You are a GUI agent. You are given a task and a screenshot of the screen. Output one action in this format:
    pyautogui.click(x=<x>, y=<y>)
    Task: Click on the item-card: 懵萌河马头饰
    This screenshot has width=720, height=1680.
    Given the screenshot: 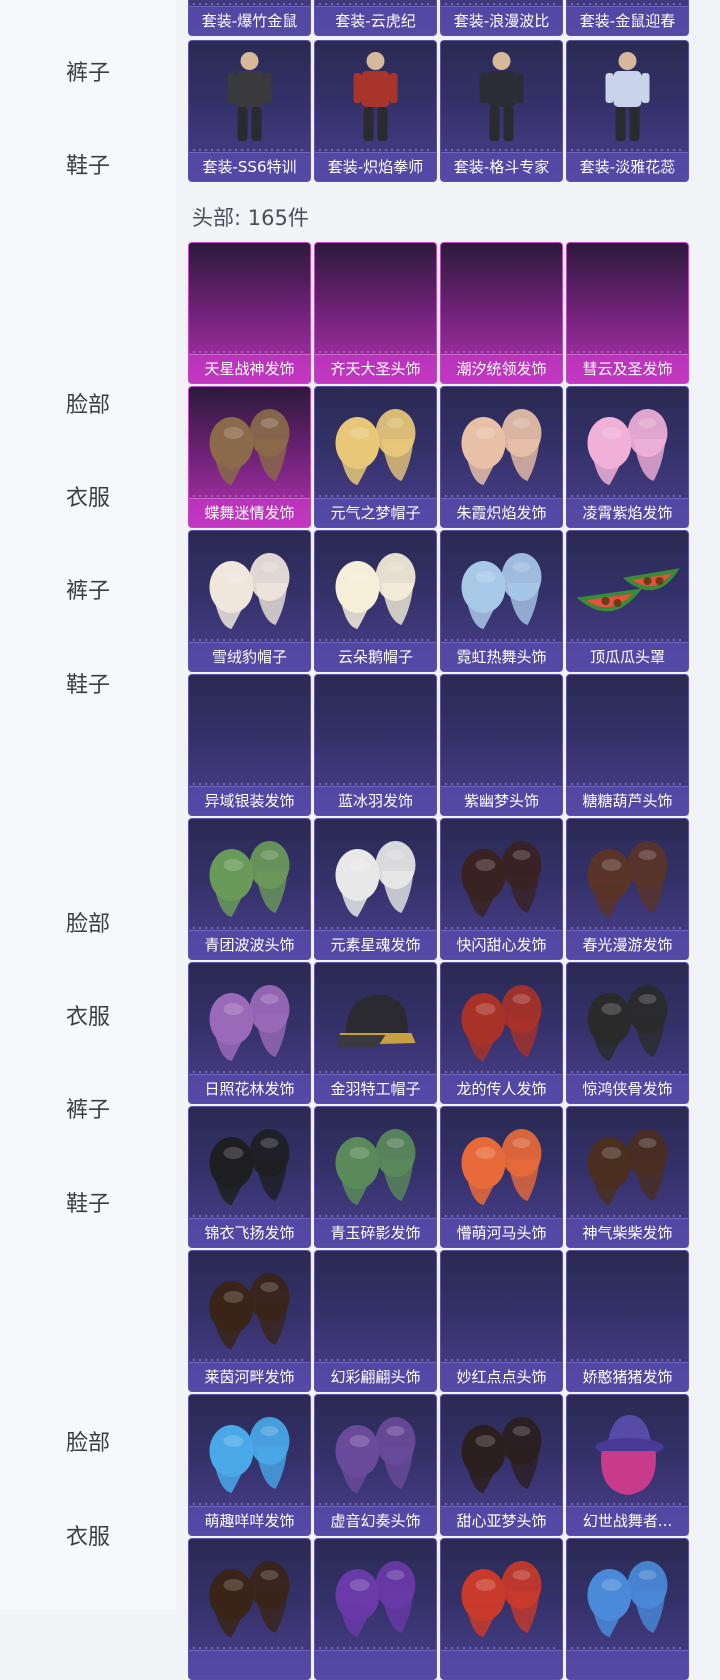 What is the action you would take?
    pyautogui.click(x=501, y=1177)
    